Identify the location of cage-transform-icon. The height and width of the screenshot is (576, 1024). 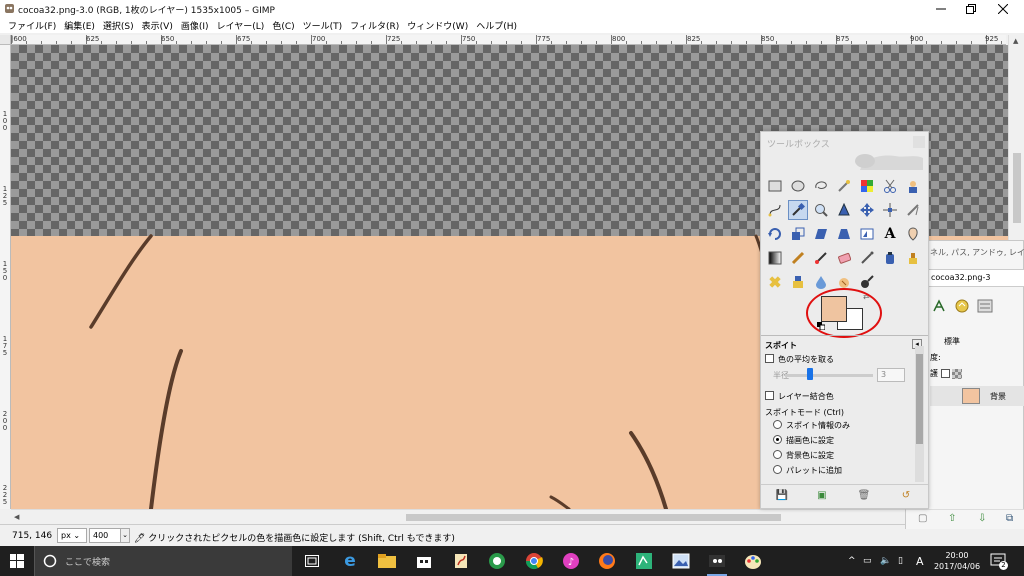
(913, 234).